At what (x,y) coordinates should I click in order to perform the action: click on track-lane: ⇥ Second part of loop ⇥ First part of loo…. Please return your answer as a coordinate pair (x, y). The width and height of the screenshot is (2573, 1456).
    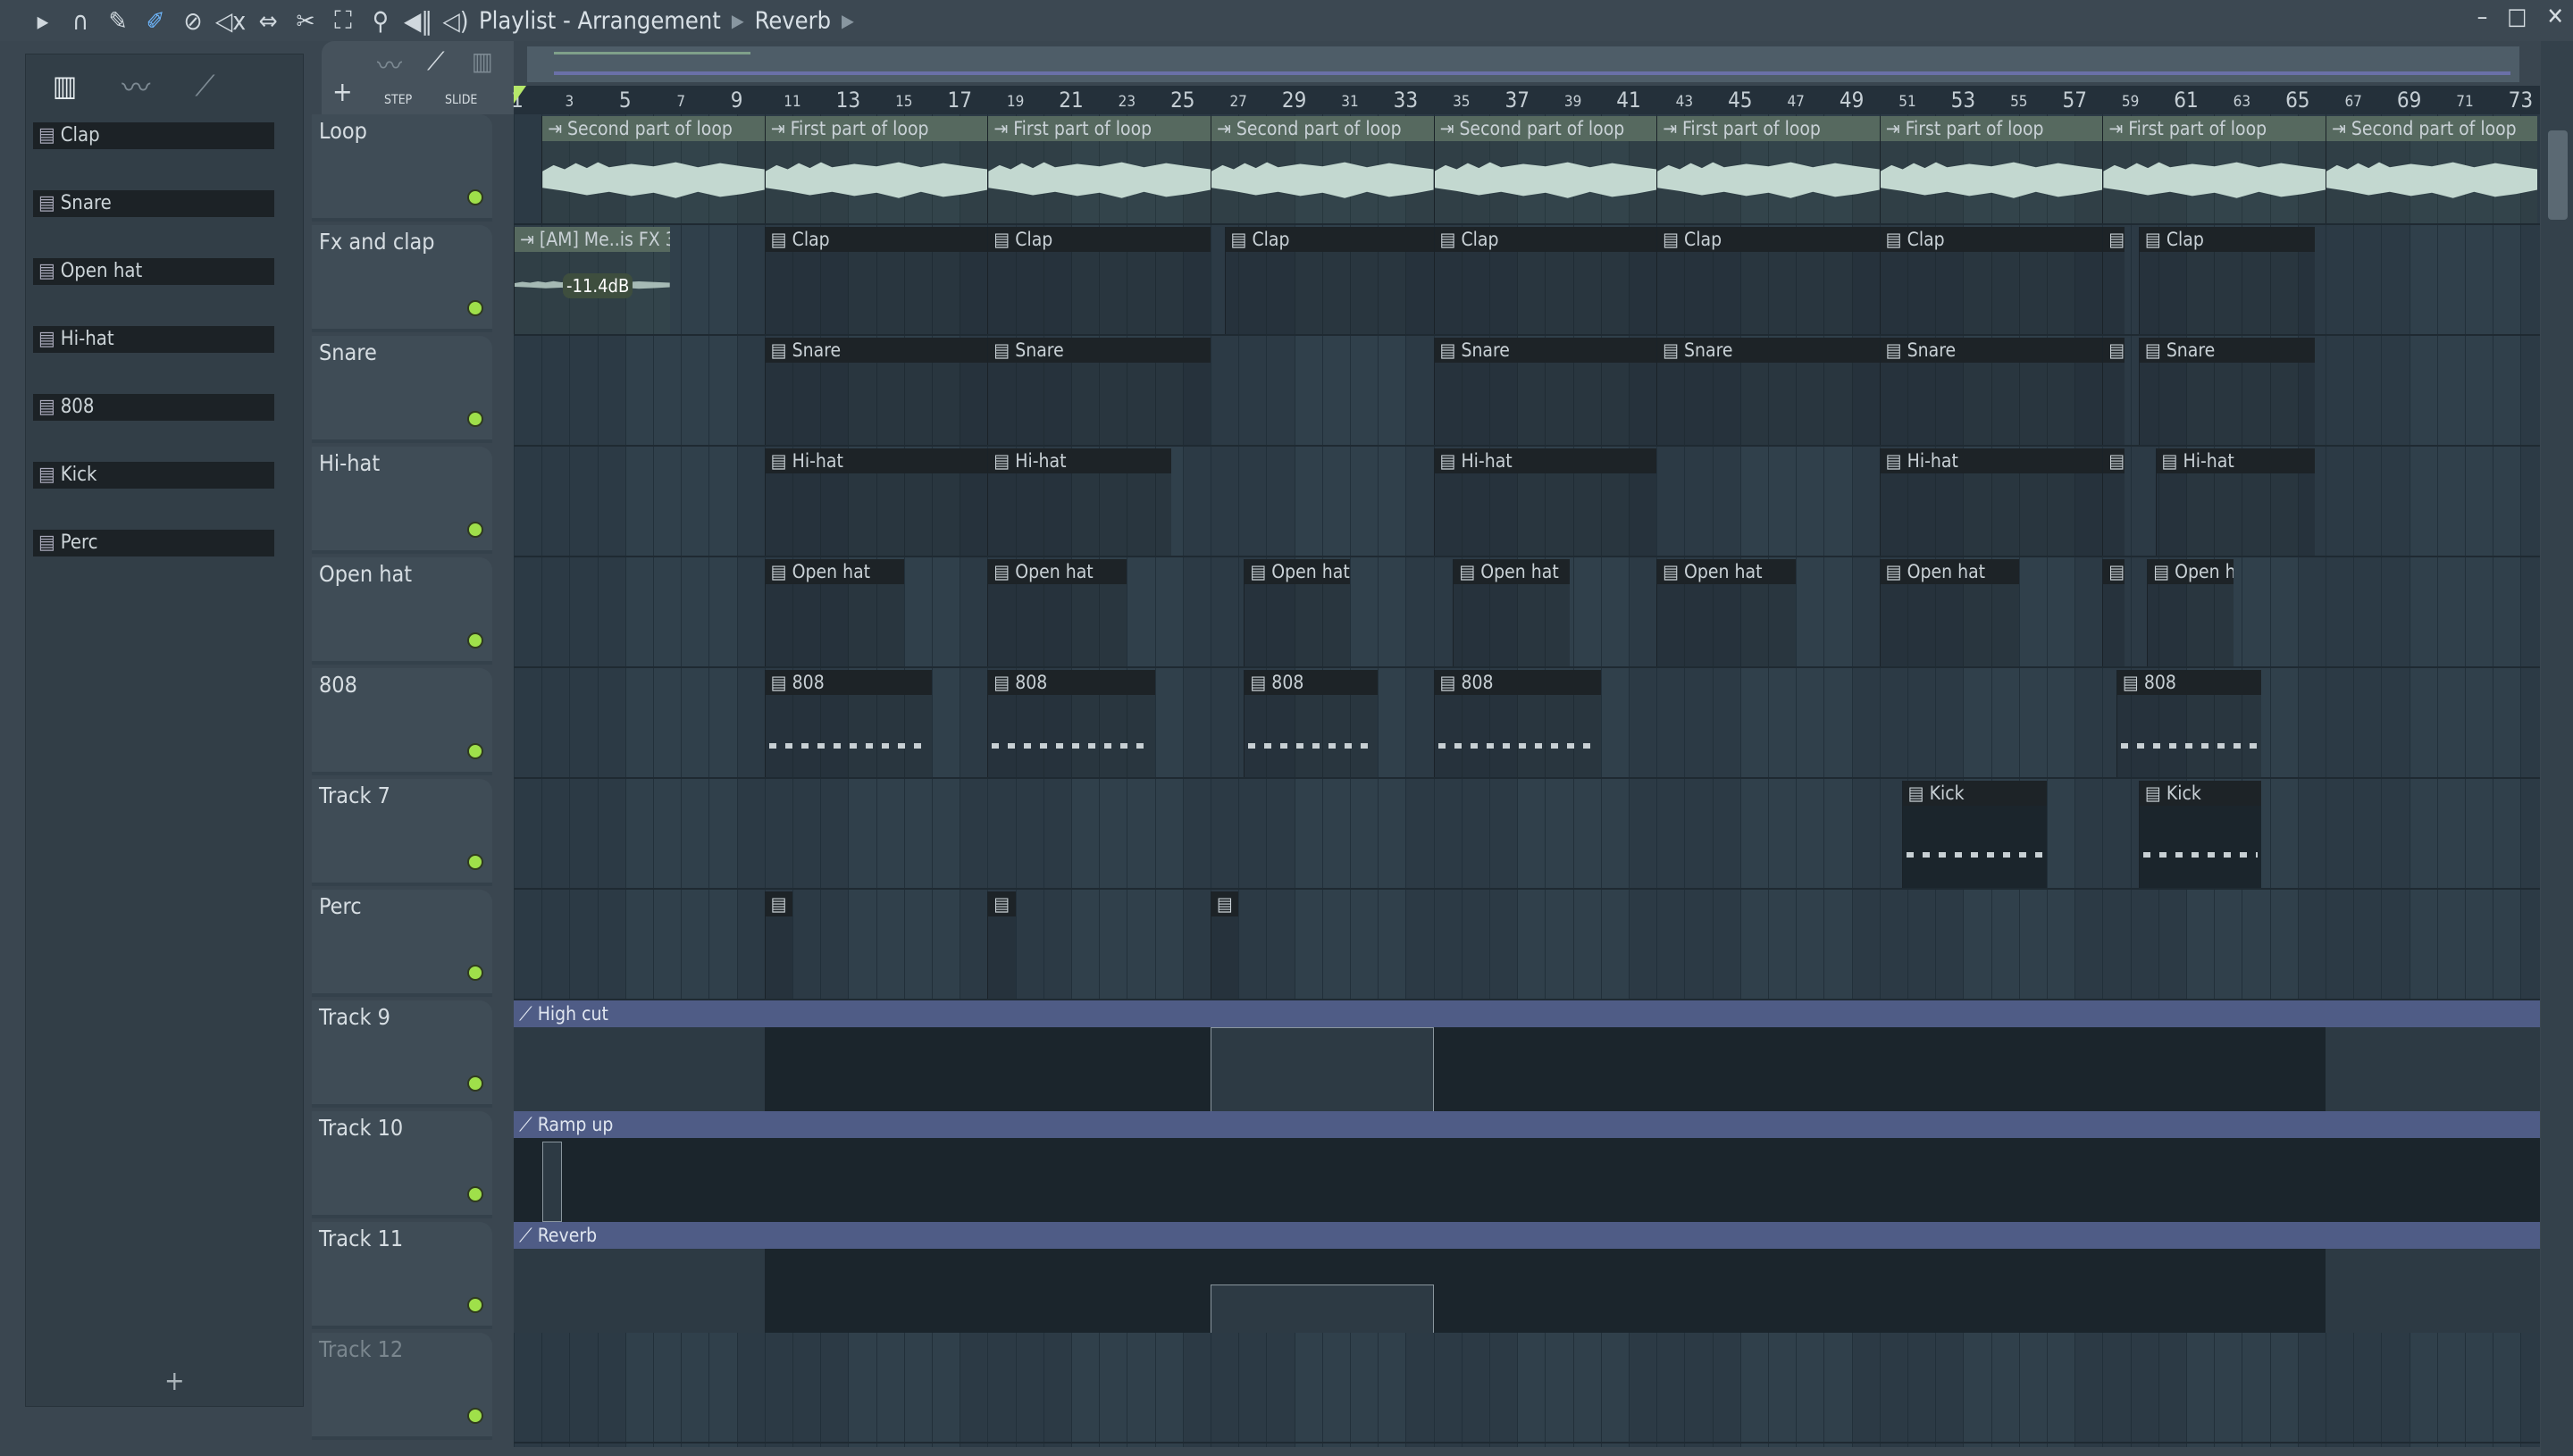
    Looking at the image, I should click on (1527, 169).